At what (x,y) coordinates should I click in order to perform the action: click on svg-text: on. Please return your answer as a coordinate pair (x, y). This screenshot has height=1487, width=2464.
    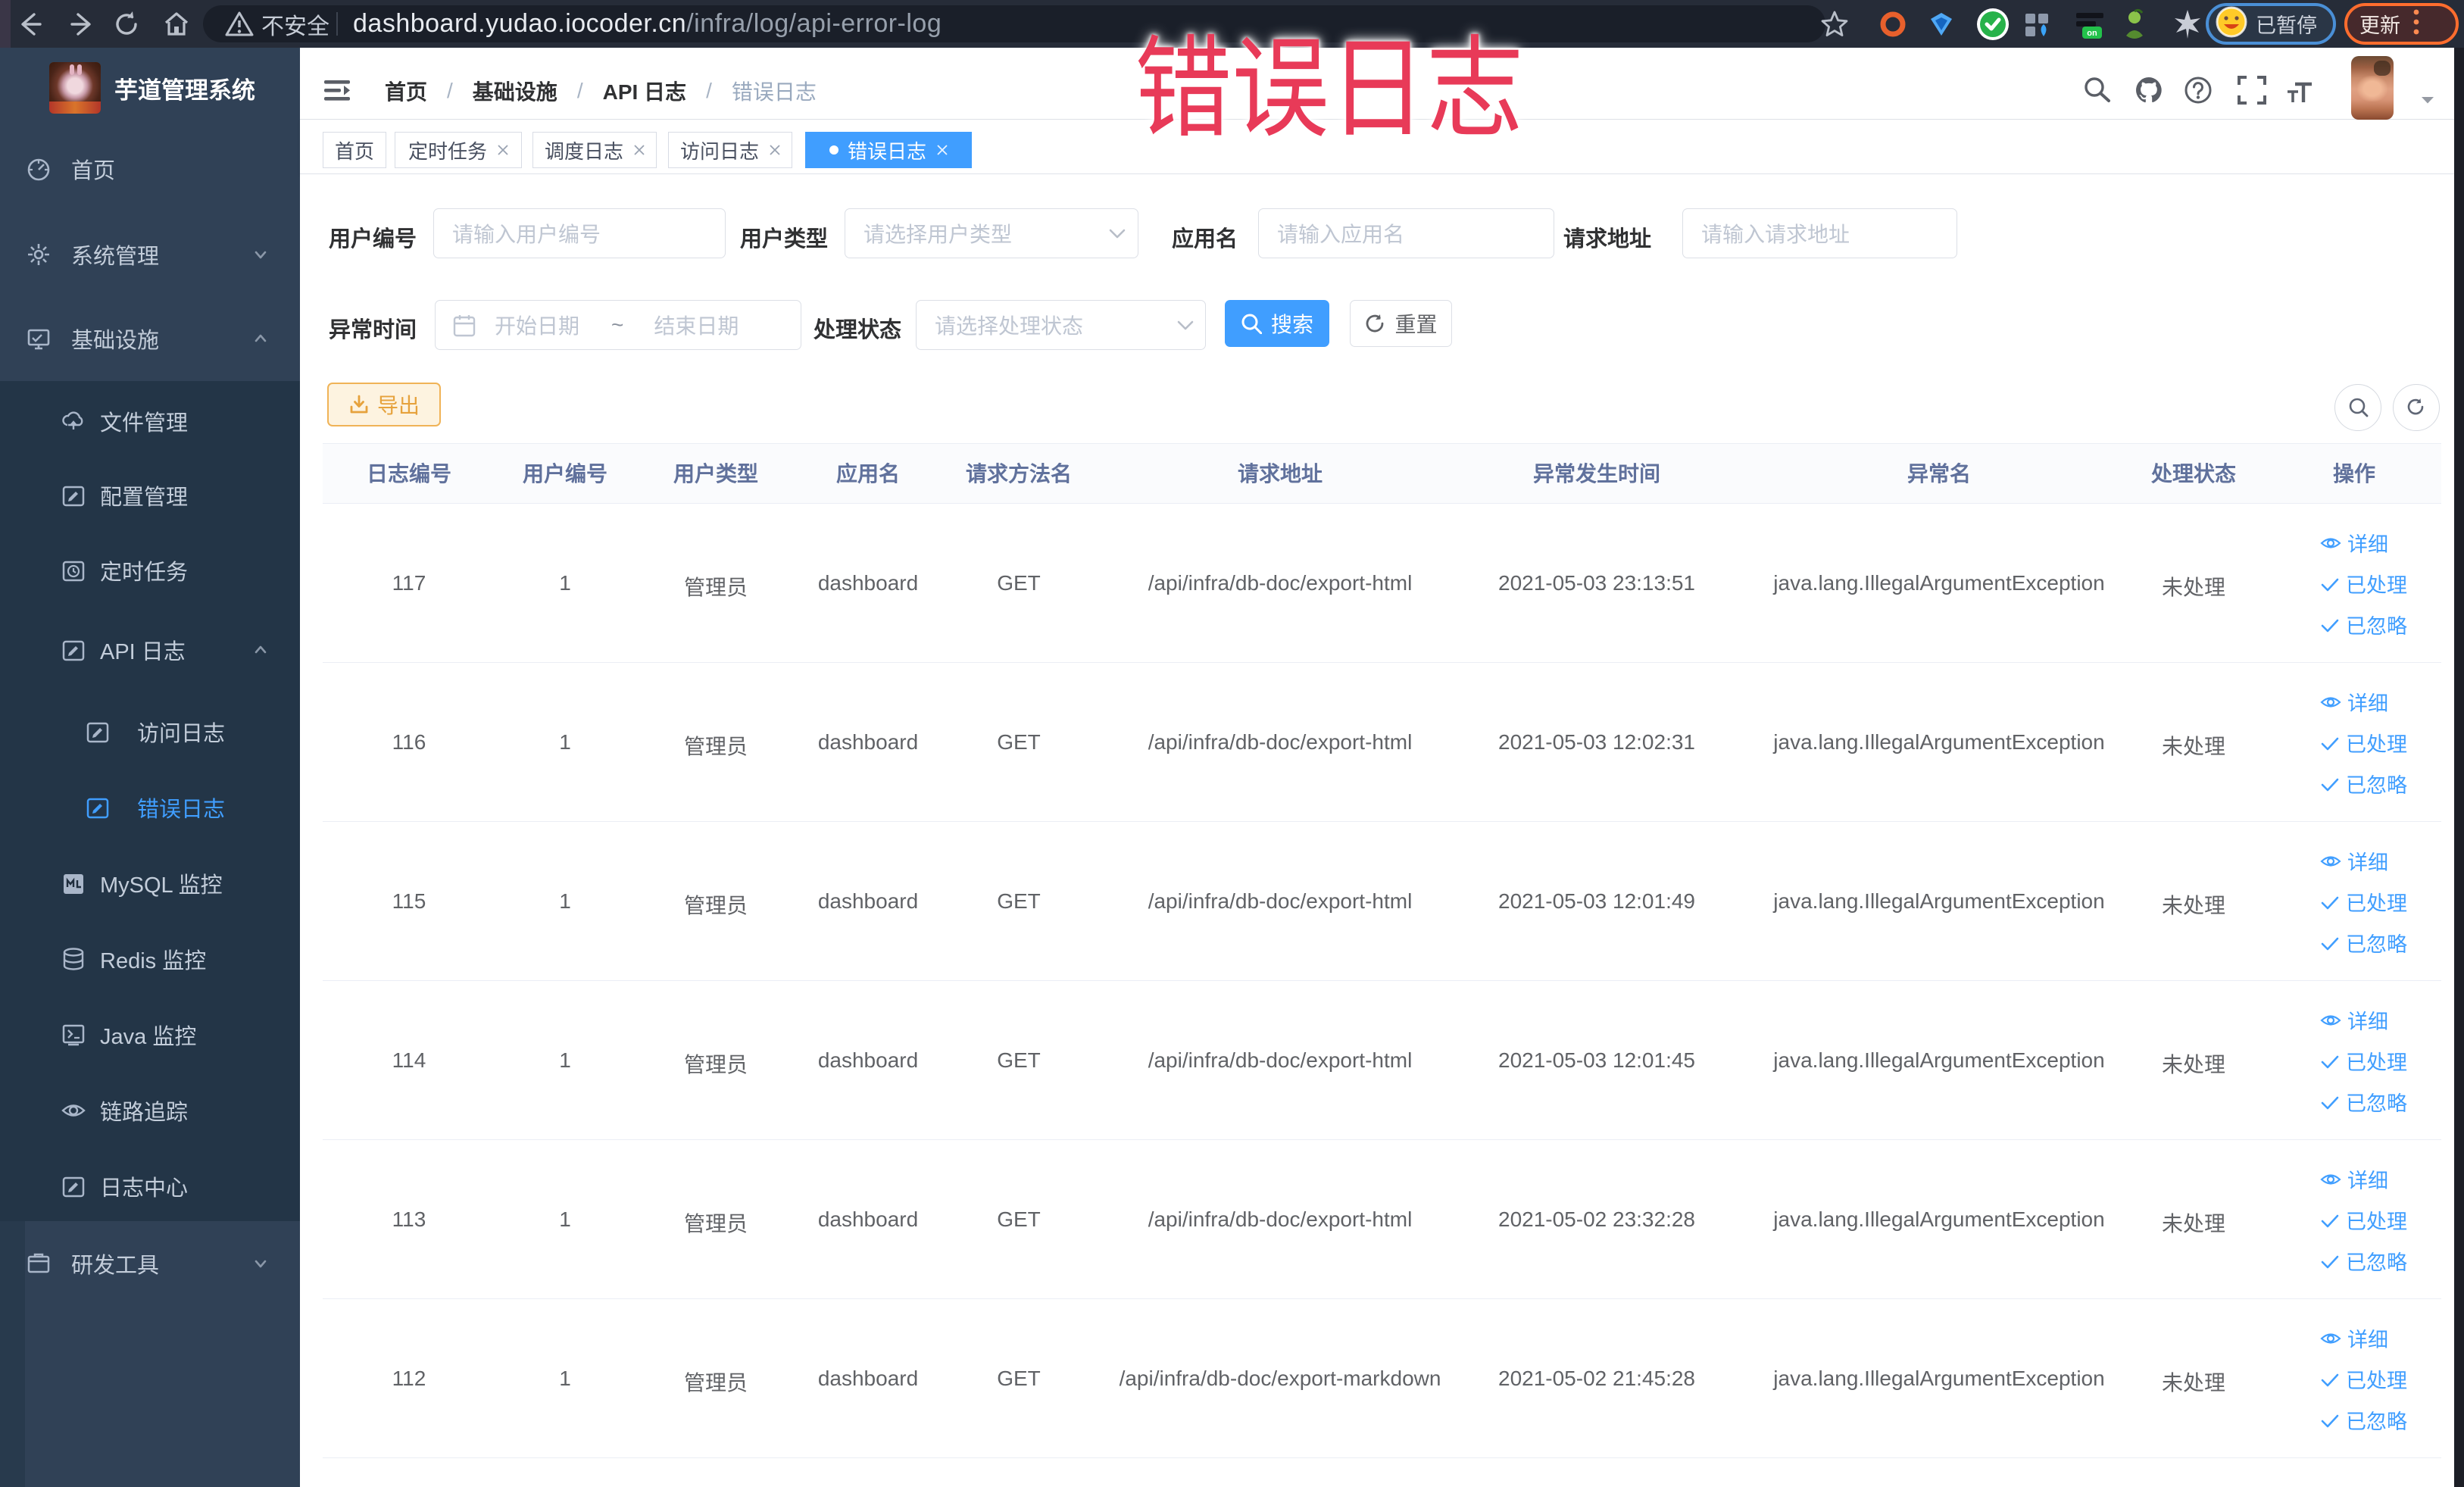
    Looking at the image, I should click on (2092, 33).